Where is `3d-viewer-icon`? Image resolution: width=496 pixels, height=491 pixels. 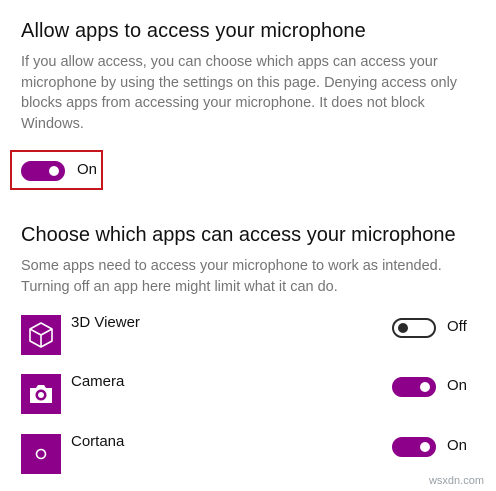
3d-viewer-icon is located at coordinates (41, 335).